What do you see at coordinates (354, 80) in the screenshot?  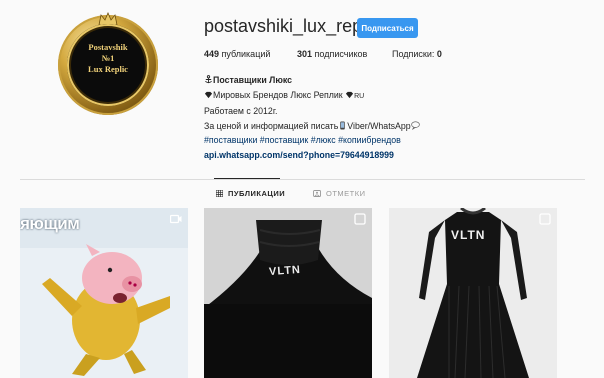 I see `bio-name: Поставщики Люкс` at bounding box center [354, 80].